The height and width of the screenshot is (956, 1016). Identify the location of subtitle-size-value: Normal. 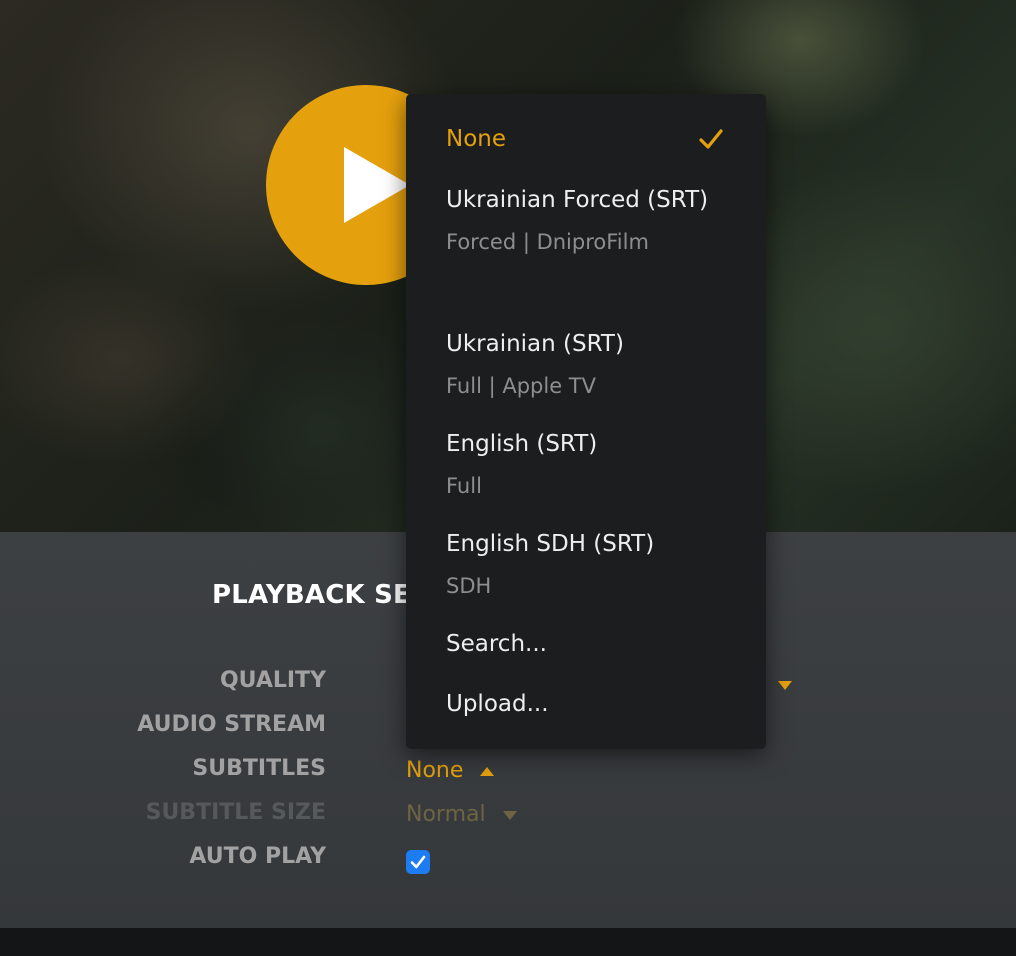
(446, 814).